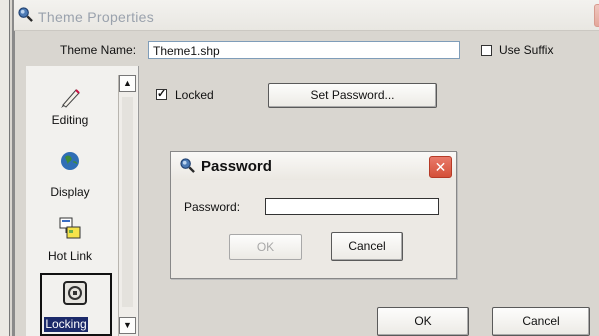  Describe the element at coordinates (66, 324) in the screenshot. I see `sidebar-item-label: Locking` at that location.